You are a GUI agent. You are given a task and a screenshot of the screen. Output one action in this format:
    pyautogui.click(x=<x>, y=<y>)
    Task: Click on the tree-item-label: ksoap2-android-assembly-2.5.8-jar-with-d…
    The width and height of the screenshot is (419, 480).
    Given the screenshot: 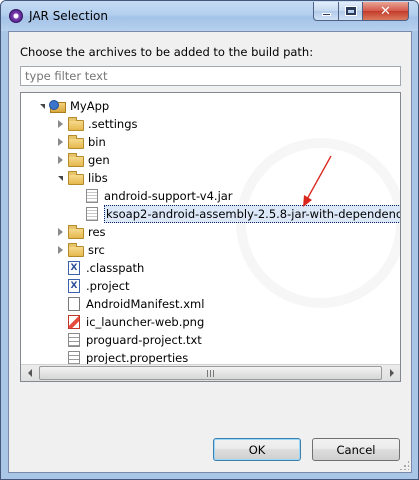 What is the action you would take?
    pyautogui.click(x=252, y=214)
    